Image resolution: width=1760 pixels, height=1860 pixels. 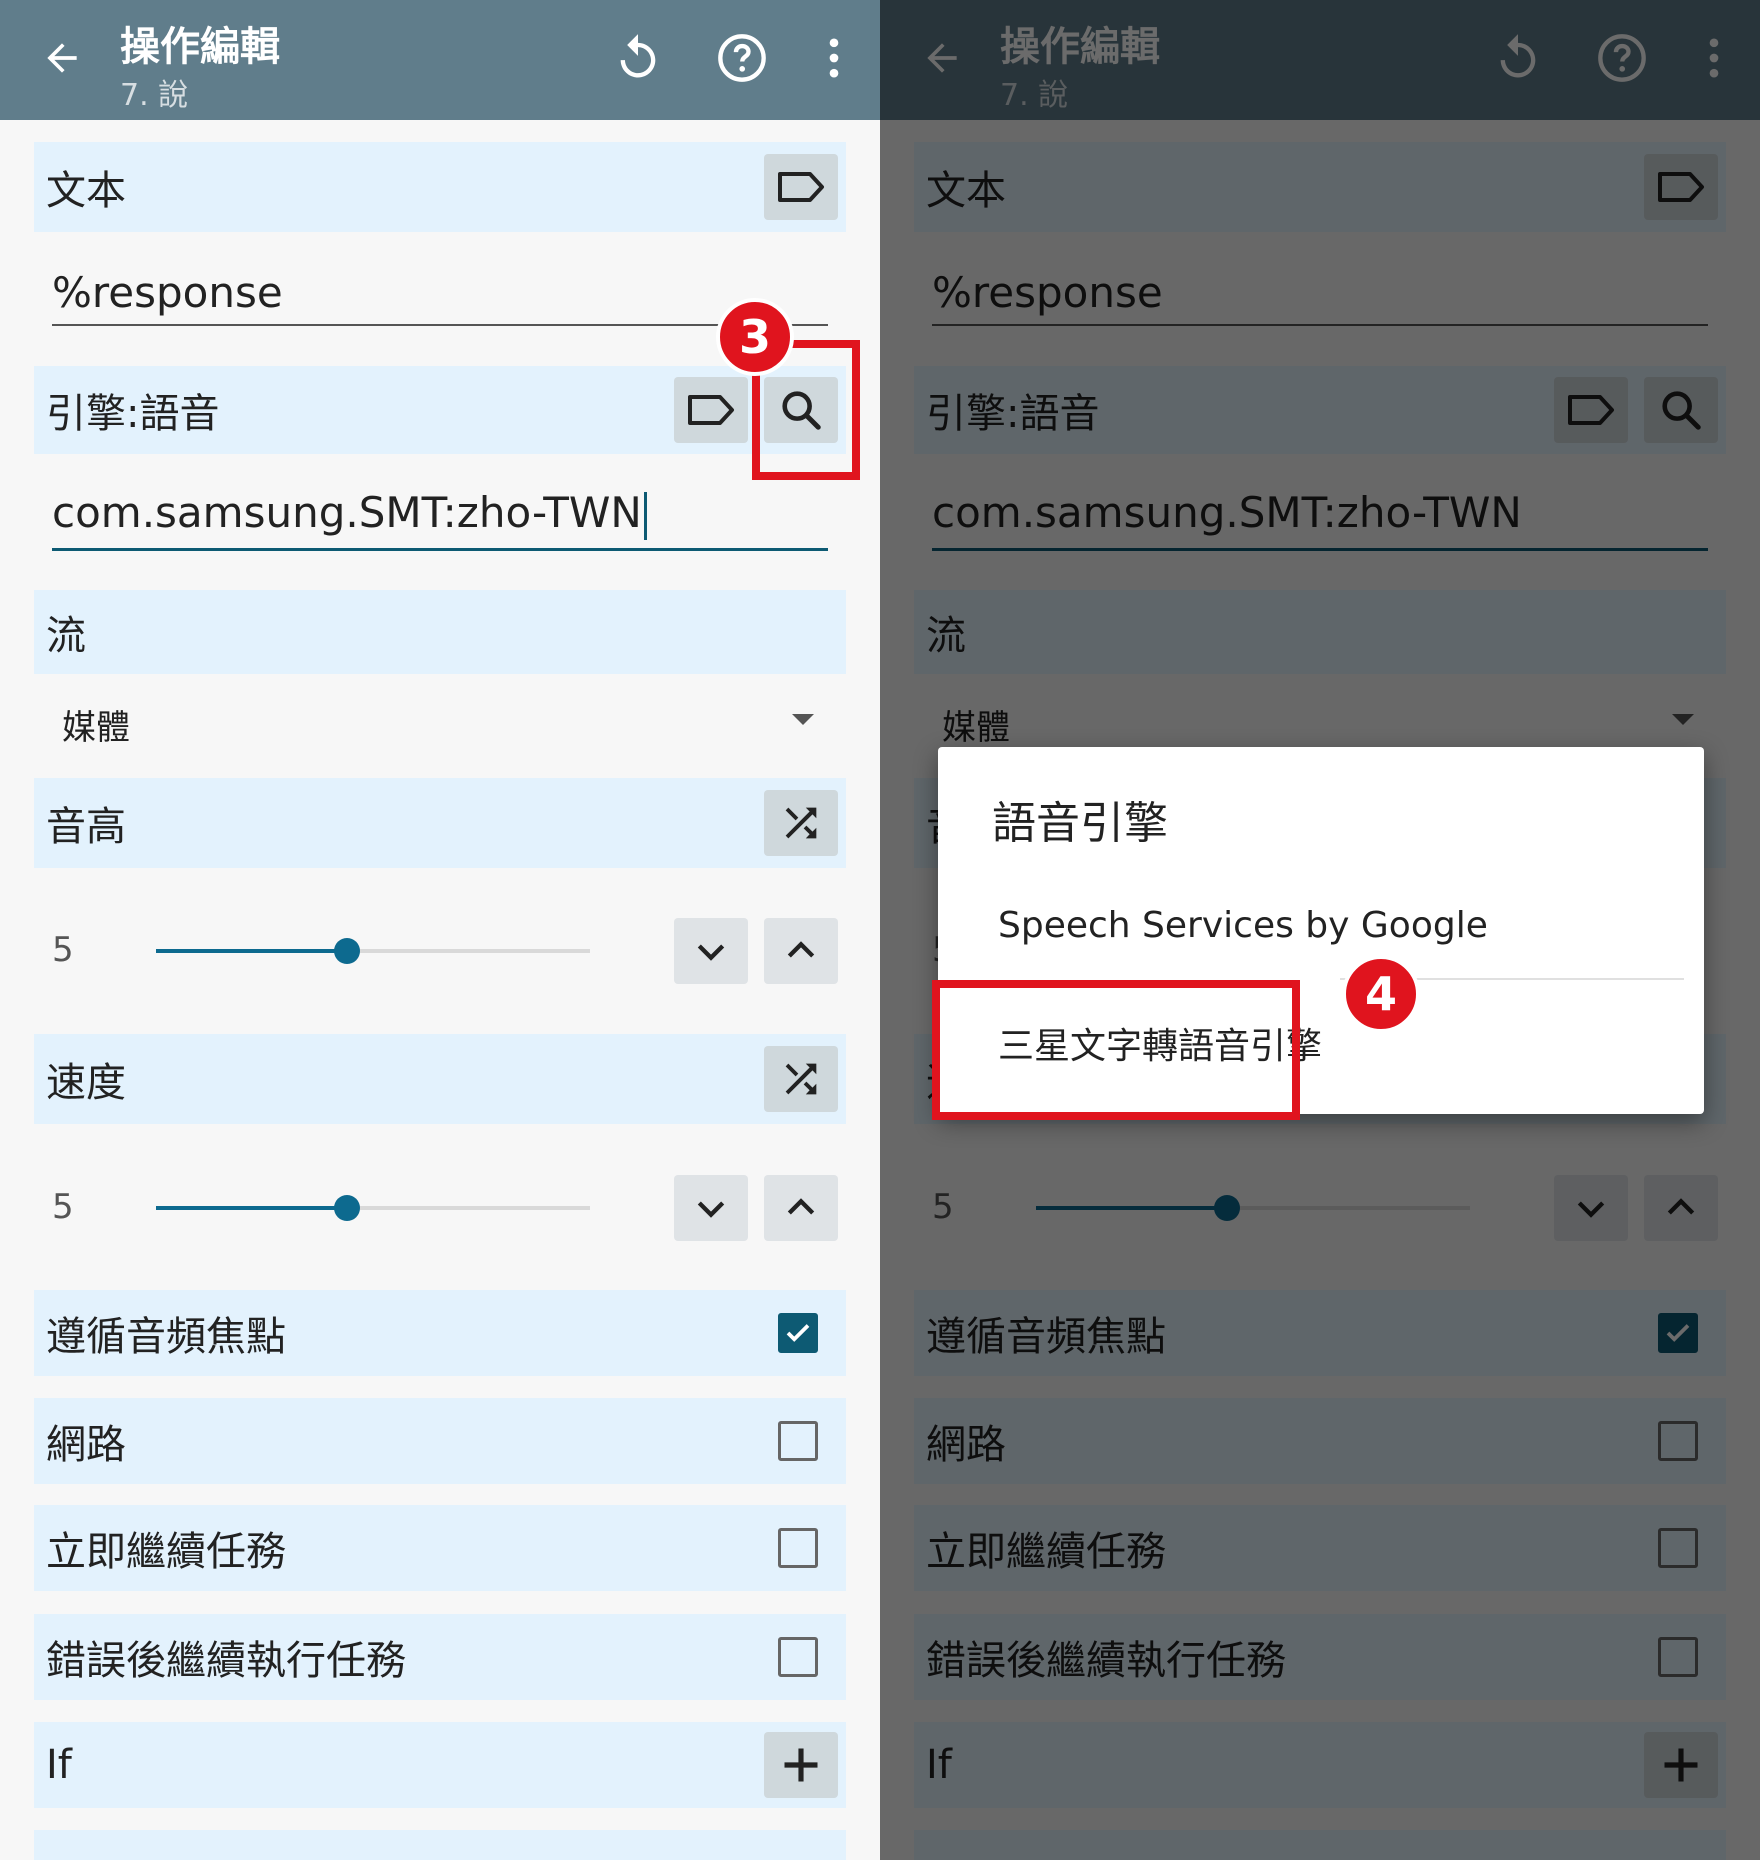 What do you see at coordinates (798, 1548) in the screenshot?
I see `continue-checkbox` at bounding box center [798, 1548].